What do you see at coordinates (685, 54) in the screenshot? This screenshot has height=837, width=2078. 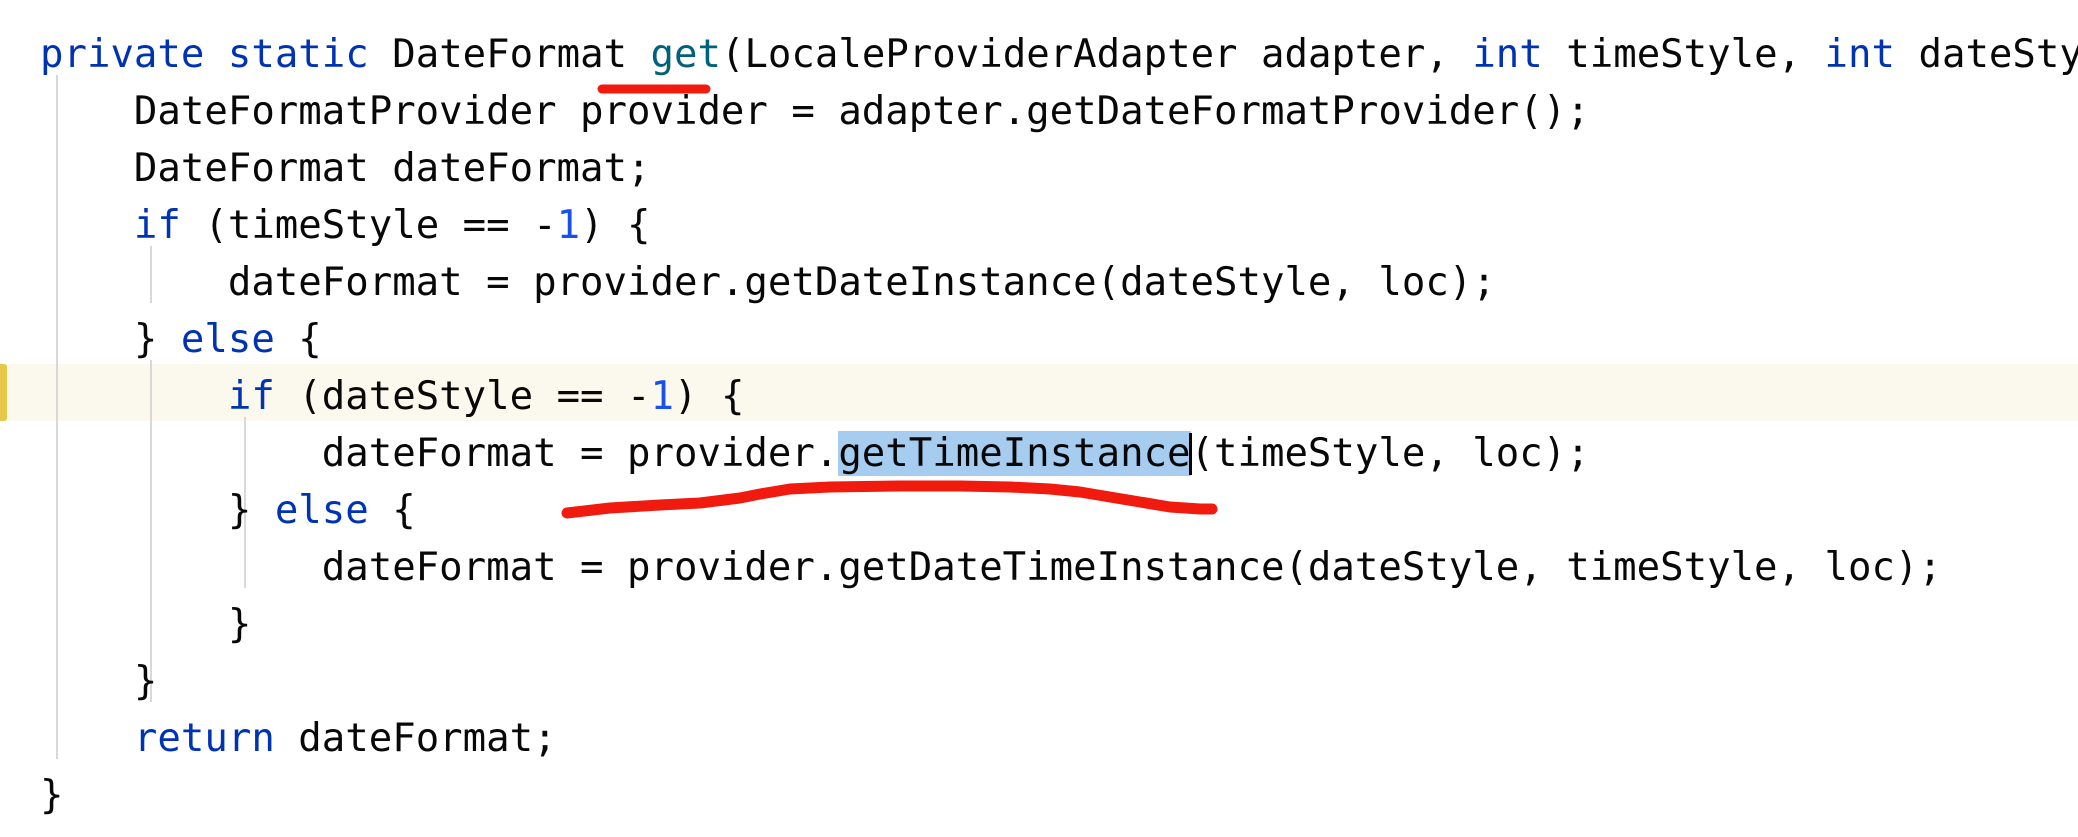 I see `code-token: get` at bounding box center [685, 54].